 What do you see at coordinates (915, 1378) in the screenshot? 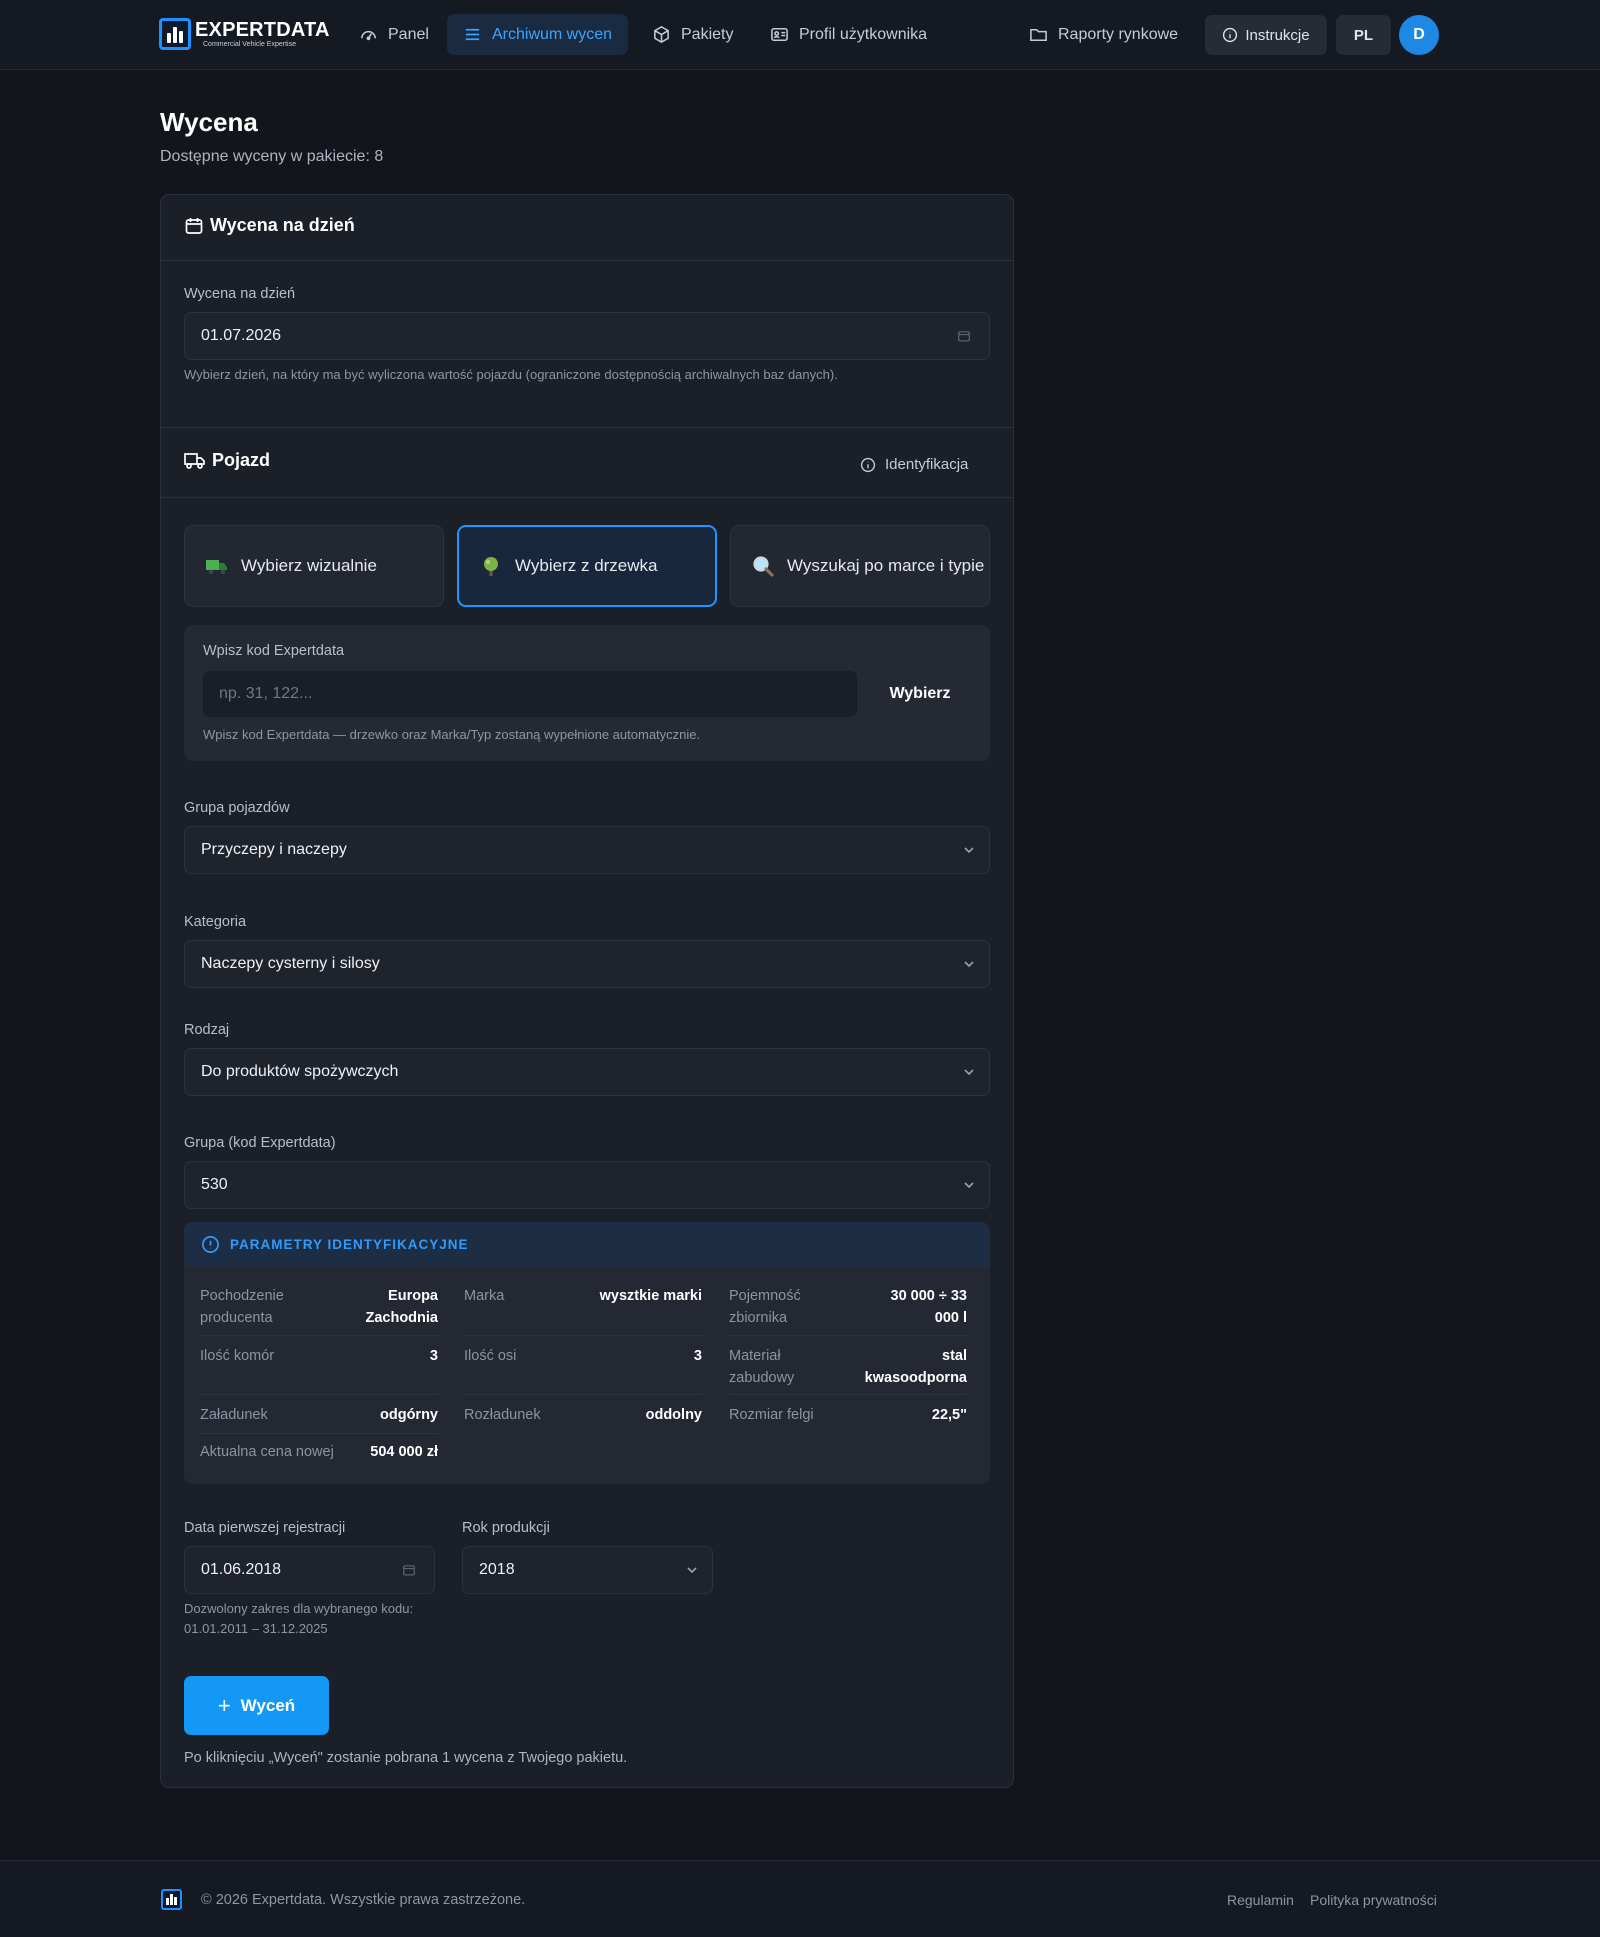
I see `param-value: kwasoodporna` at bounding box center [915, 1378].